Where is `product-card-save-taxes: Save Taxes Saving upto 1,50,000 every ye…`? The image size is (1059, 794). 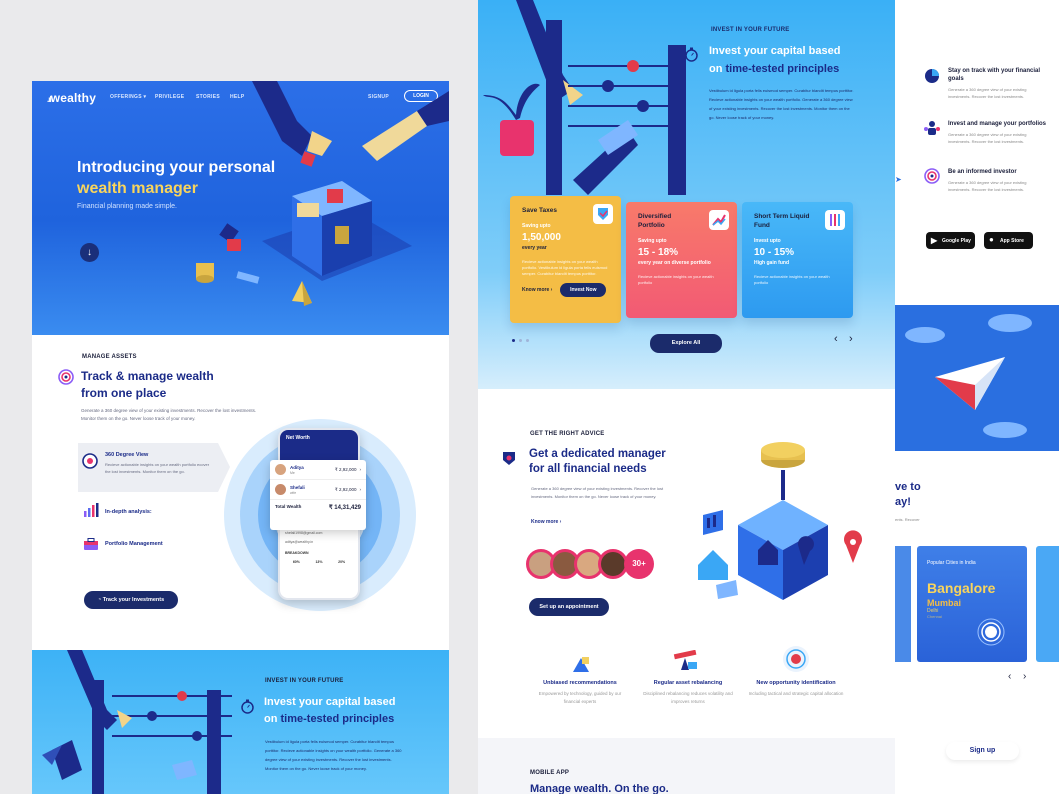
product-card-save-taxes: Save Taxes Saving upto 1,50,000 every ye… is located at coordinates (565, 259).